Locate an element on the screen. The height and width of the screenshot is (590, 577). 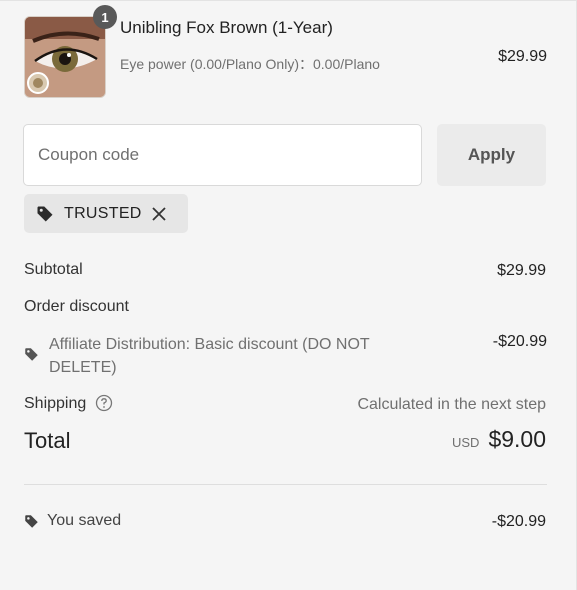
shipping-value: Calculated in the next step is located at coordinates (451, 404).